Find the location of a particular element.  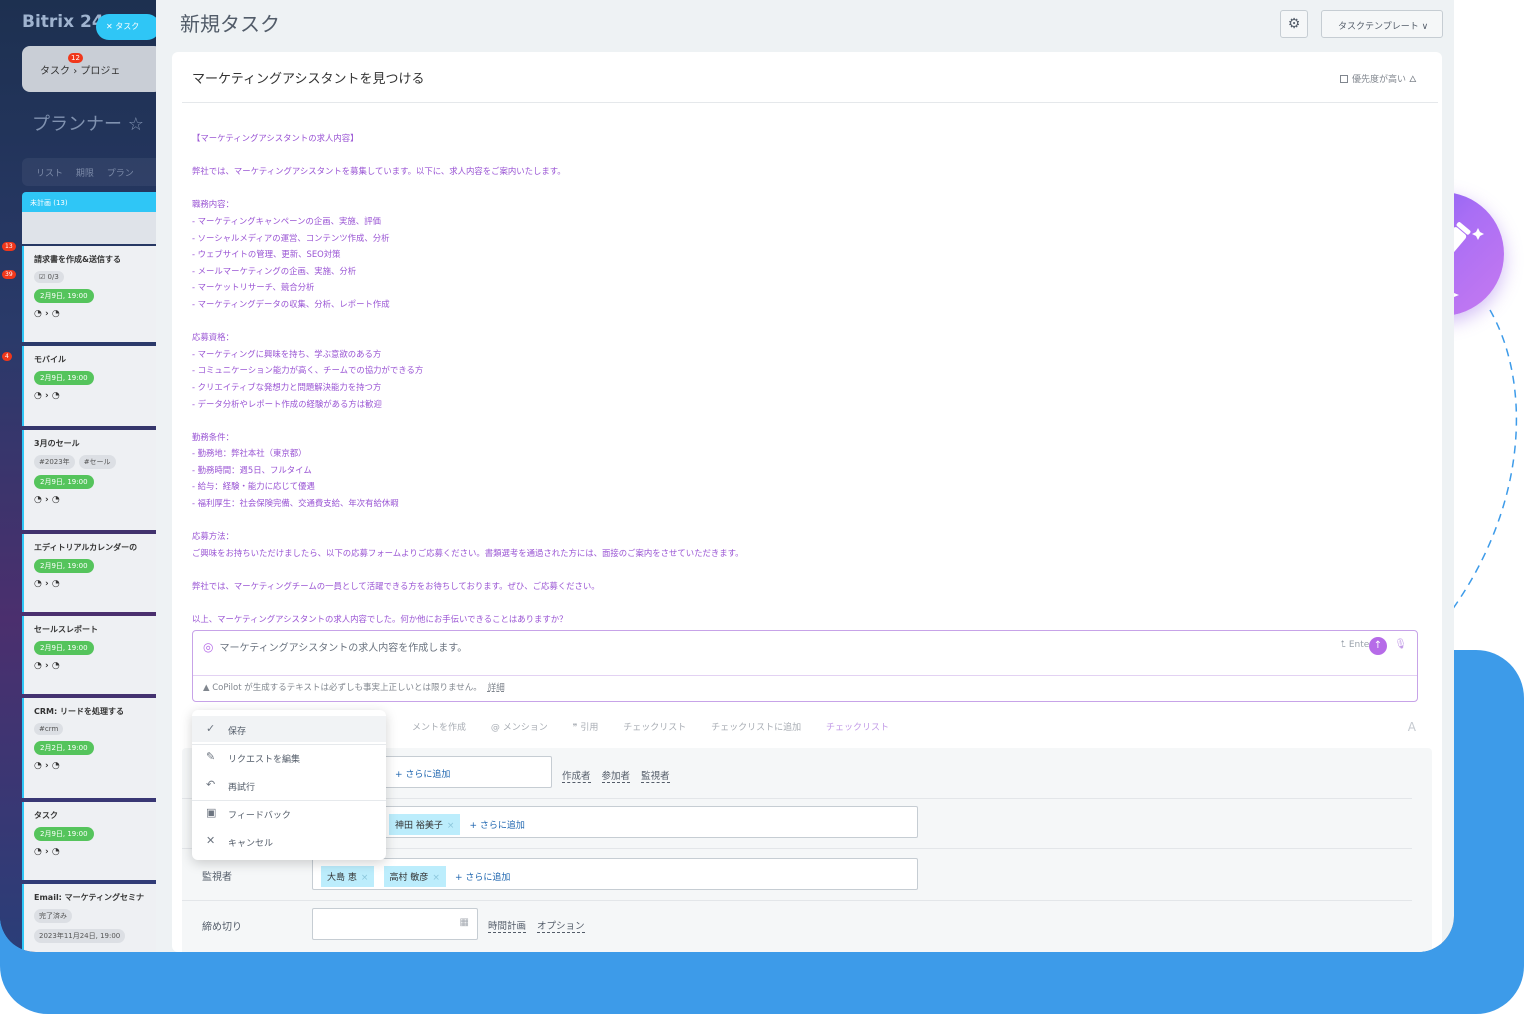

participants-link: 参加者 is located at coordinates (616, 777).